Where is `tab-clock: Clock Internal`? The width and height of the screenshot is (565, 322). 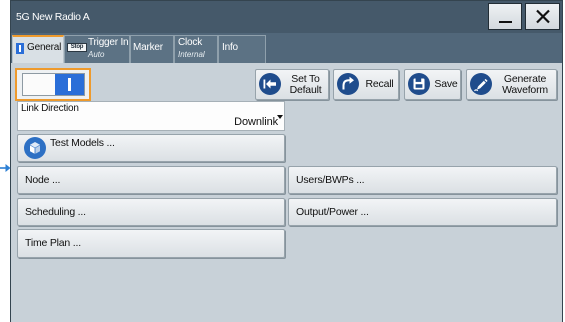
tab-clock: Clock Internal is located at coordinates (196, 49).